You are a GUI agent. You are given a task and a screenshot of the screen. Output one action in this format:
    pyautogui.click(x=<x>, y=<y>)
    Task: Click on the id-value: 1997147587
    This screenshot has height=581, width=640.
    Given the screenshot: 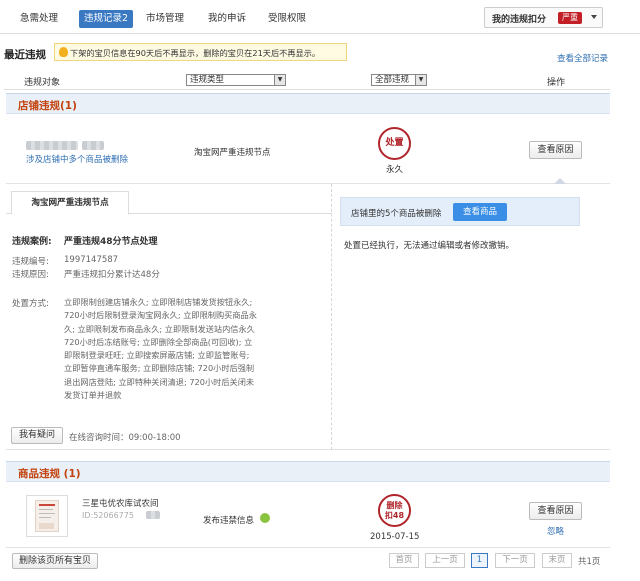 What is the action you would take?
    pyautogui.click(x=91, y=260)
    